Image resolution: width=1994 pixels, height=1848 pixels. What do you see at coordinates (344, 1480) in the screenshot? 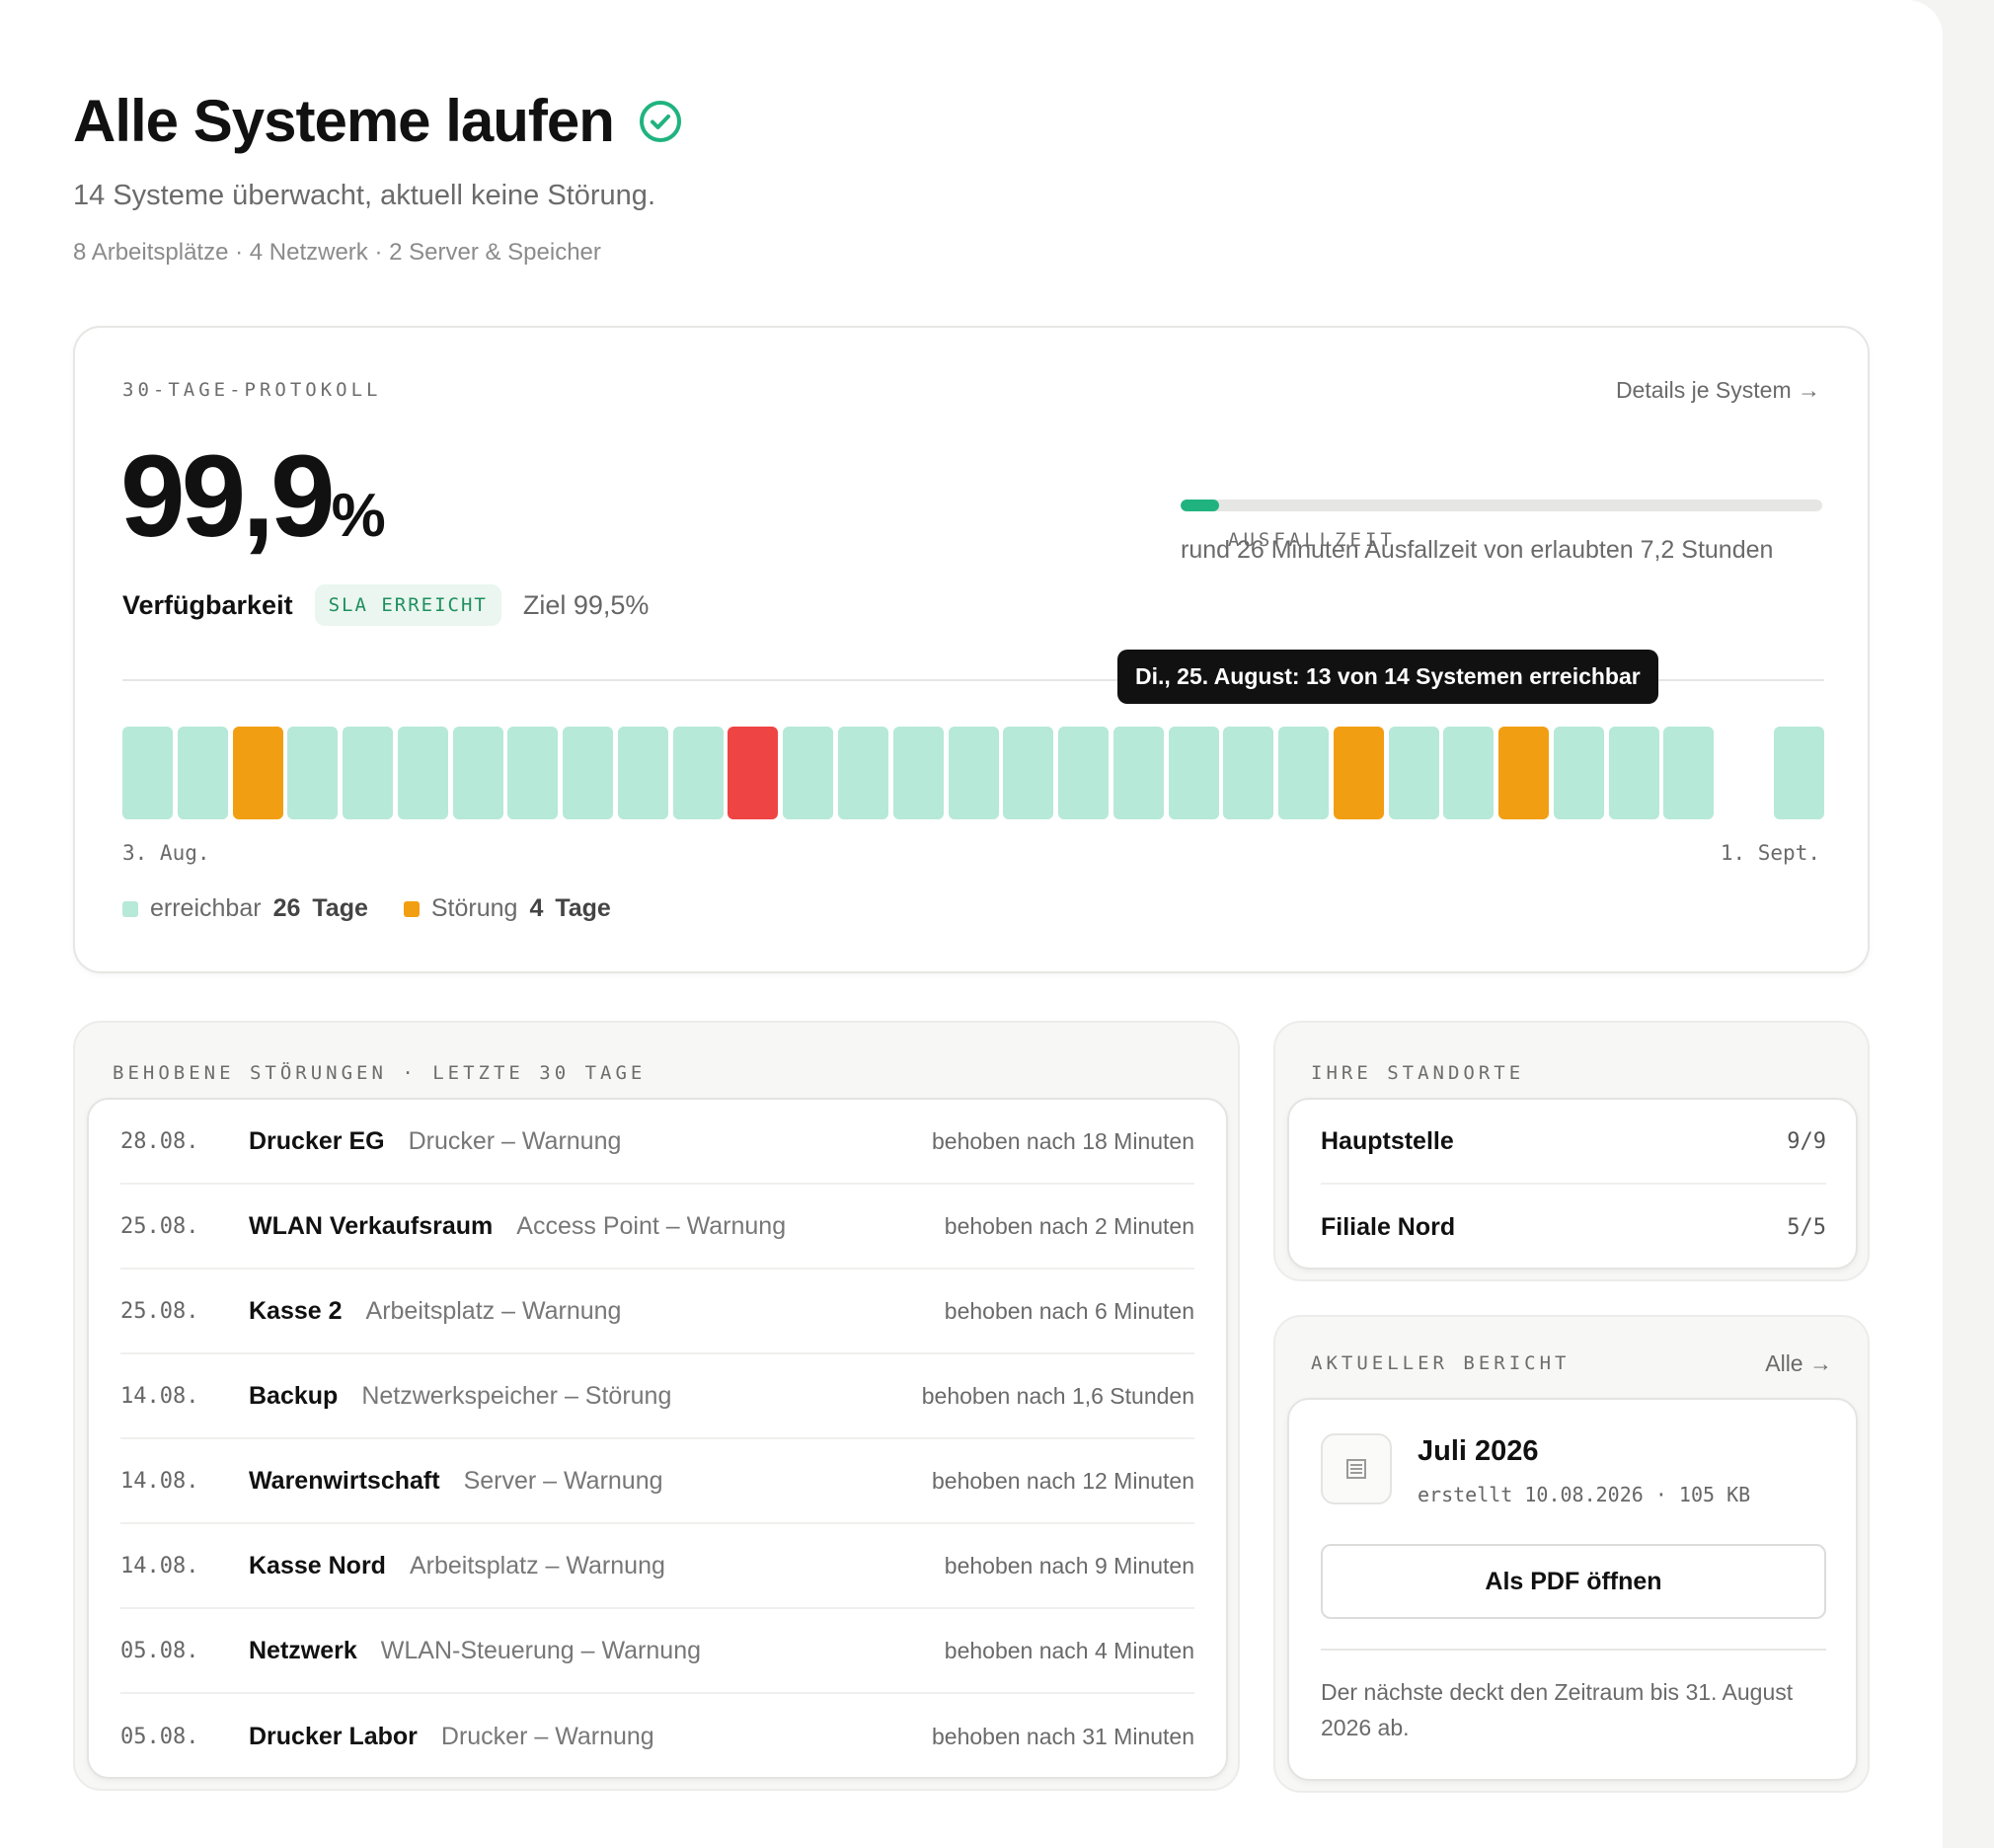
I see `incident-system: Warenwirtschaft` at bounding box center [344, 1480].